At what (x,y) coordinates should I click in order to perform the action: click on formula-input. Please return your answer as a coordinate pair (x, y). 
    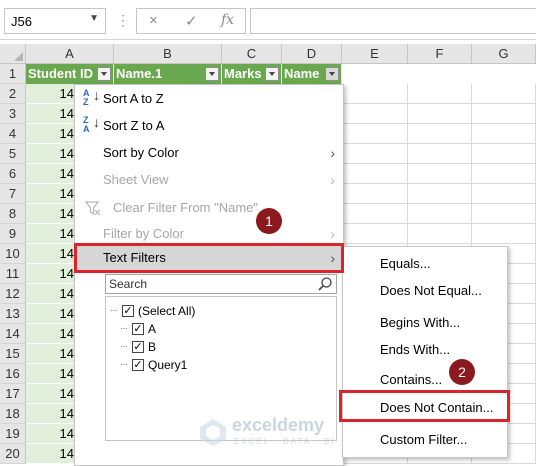
    Looking at the image, I should click on (393, 21).